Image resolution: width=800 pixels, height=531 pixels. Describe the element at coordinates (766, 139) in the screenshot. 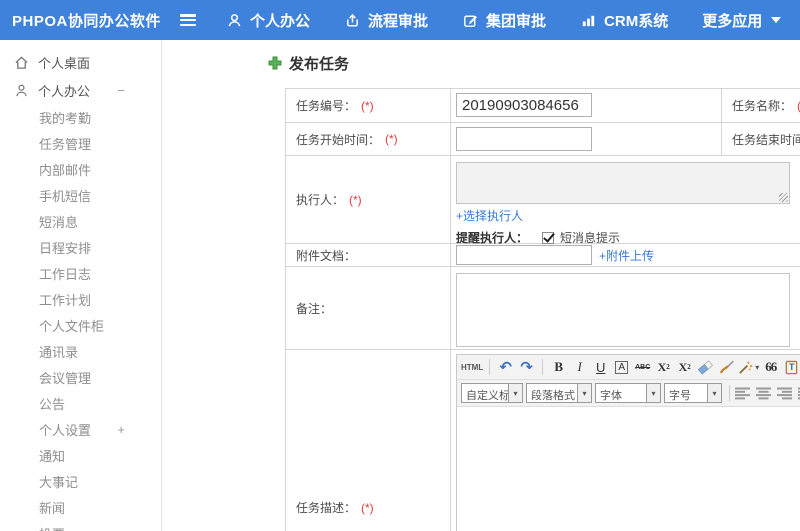

I see `end-time-label: 任务结束时间：` at that location.